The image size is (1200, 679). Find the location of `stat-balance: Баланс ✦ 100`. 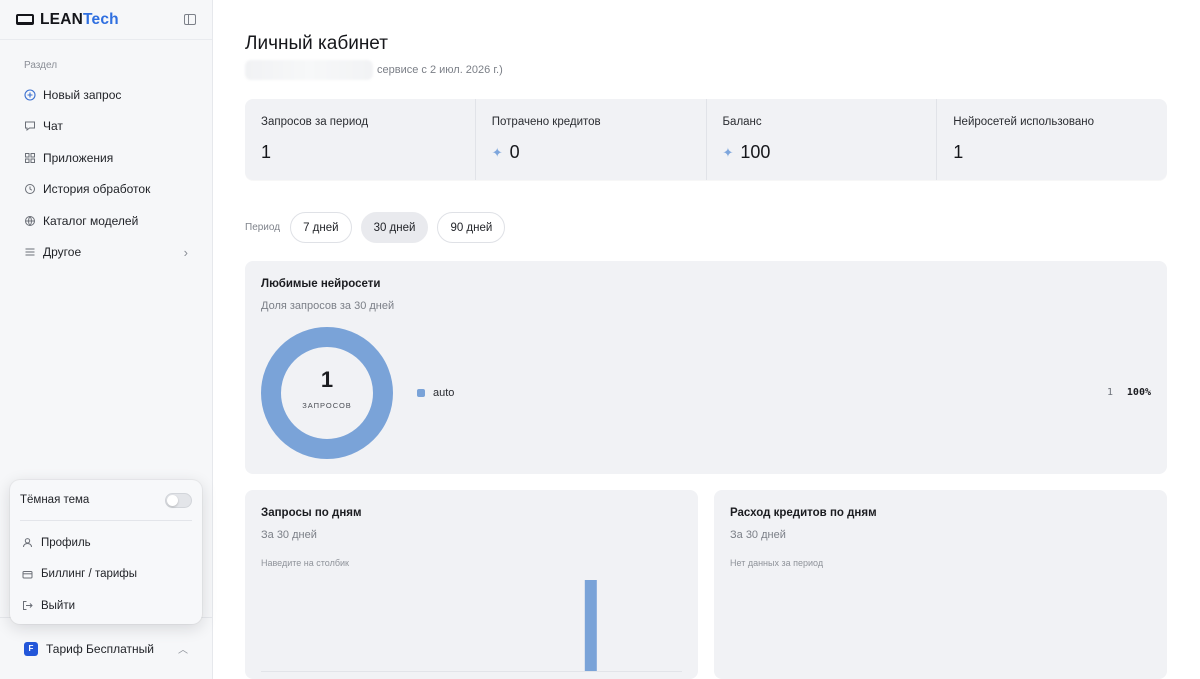

stat-balance: Баланс ✦ 100 is located at coordinates (822, 139).